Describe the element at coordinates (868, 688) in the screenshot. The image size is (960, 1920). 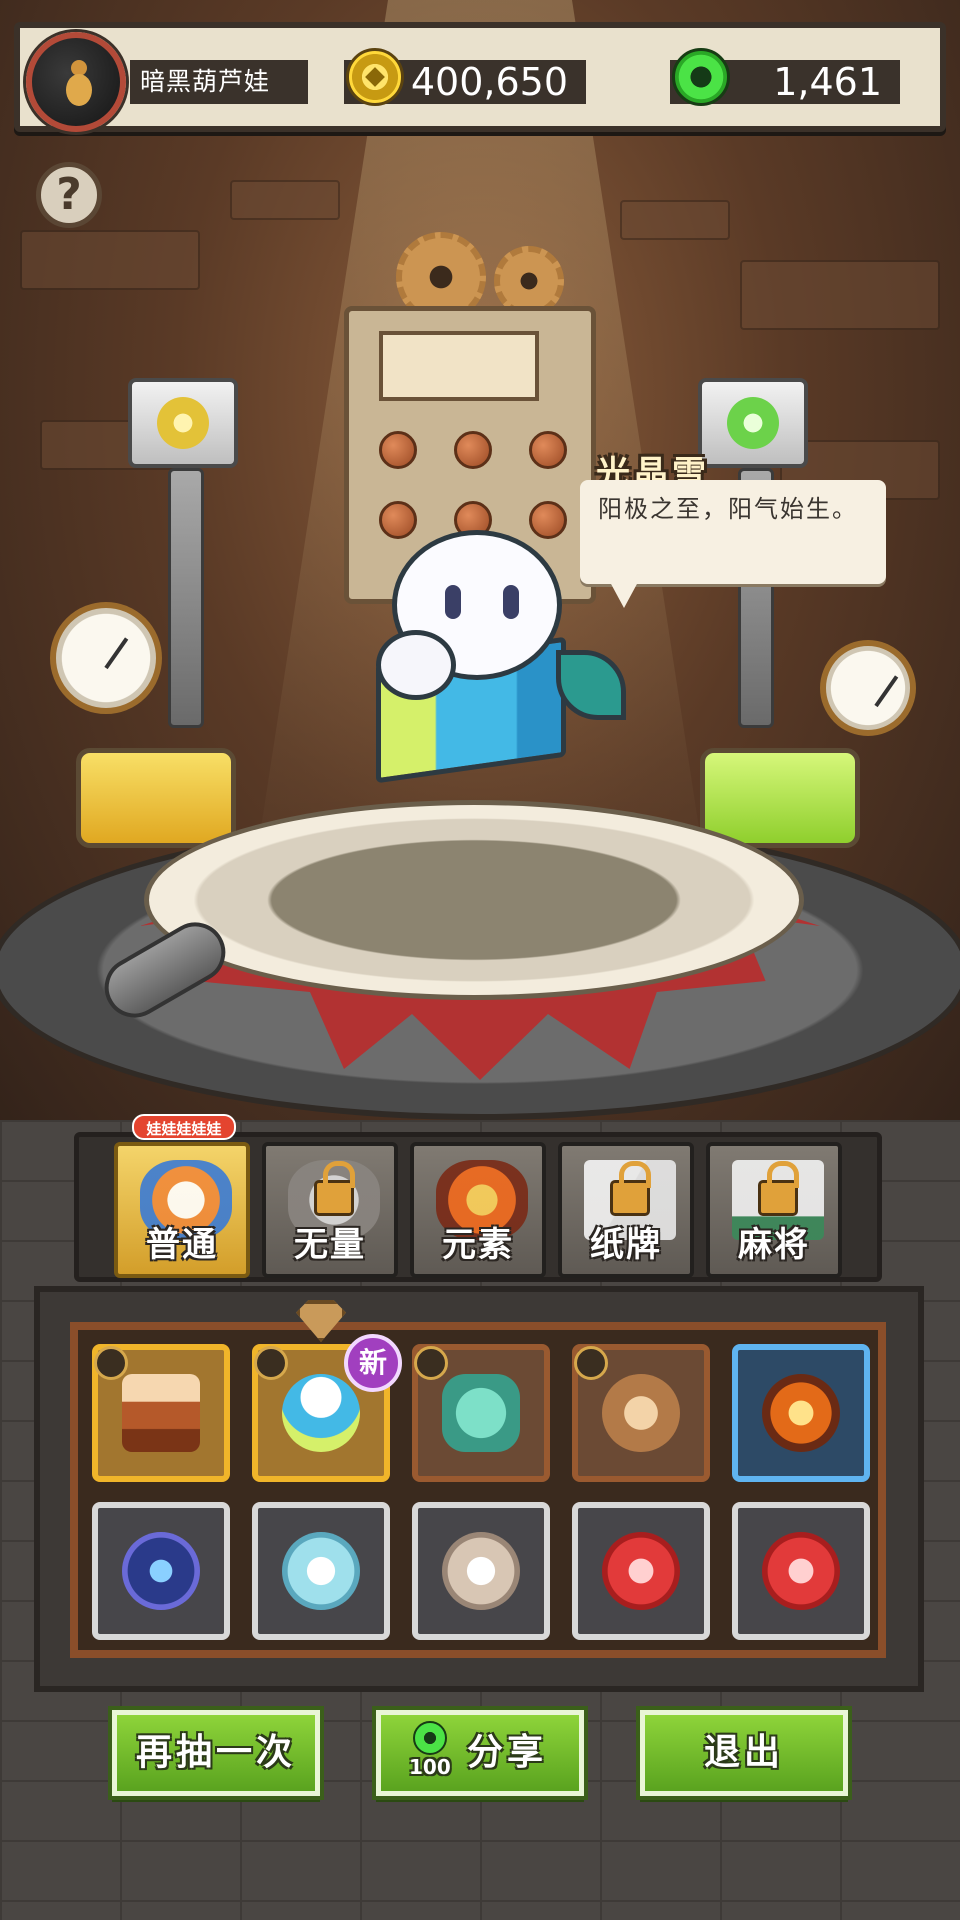
I see `right-pressure-dial` at that location.